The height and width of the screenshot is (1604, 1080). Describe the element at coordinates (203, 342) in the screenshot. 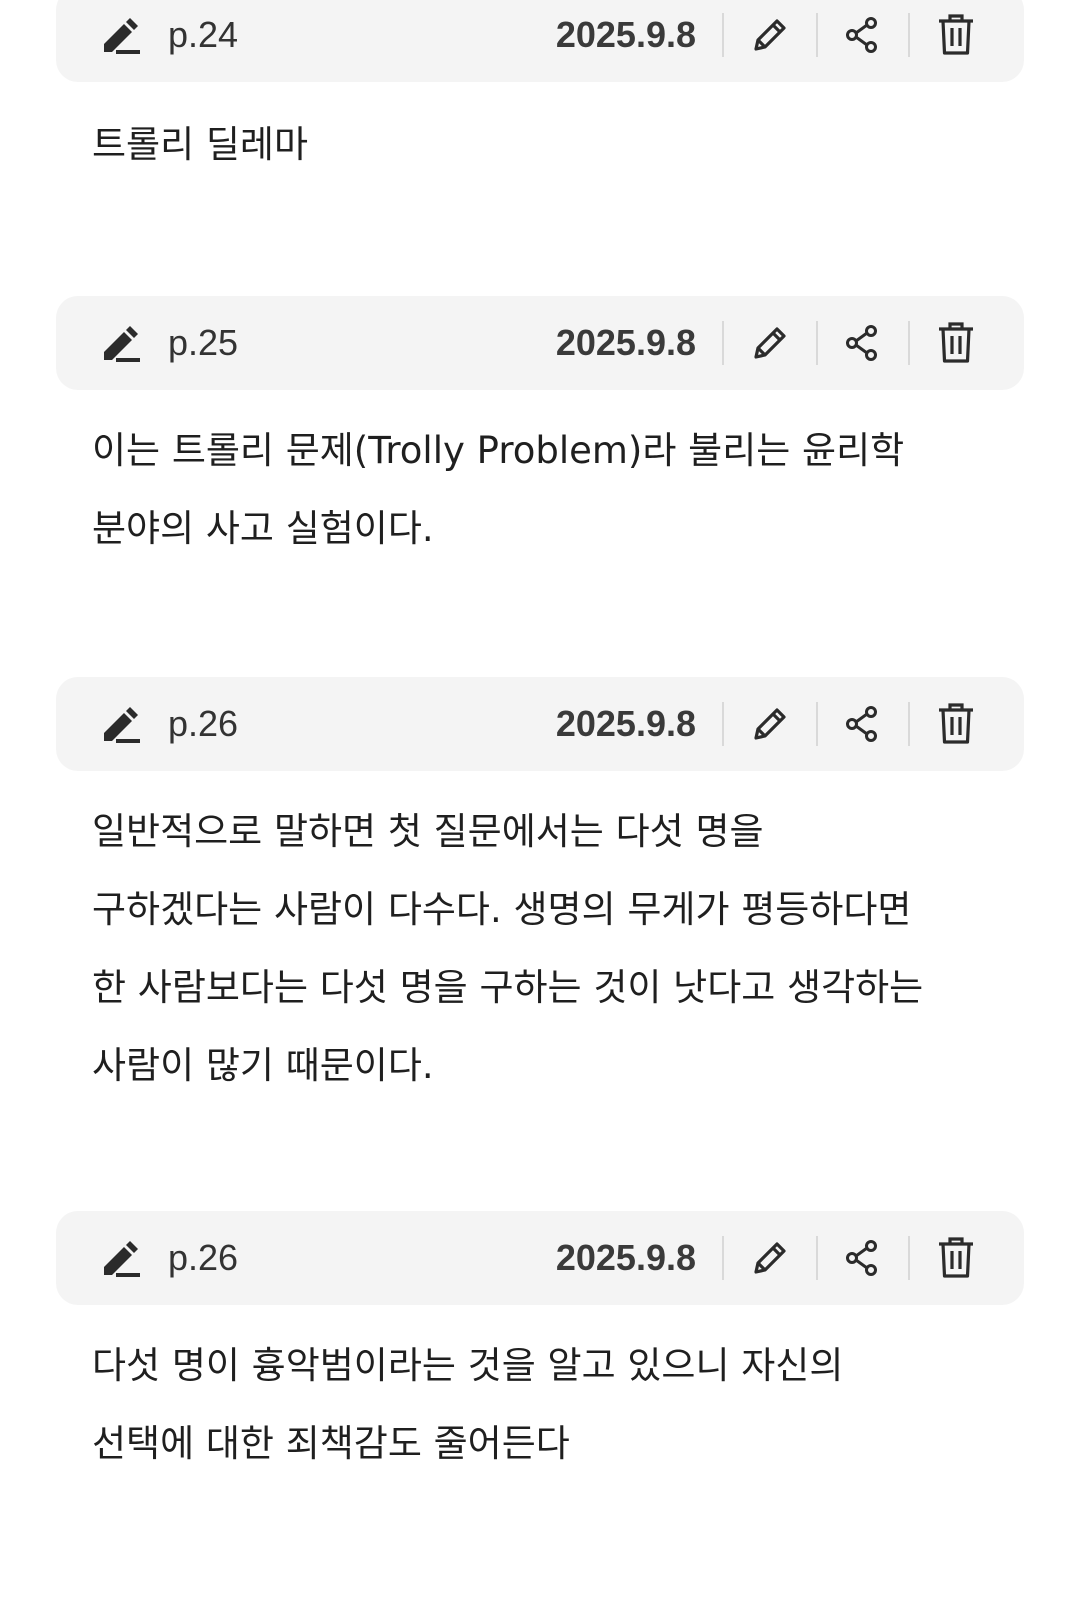

I see `page-number: p.25` at that location.